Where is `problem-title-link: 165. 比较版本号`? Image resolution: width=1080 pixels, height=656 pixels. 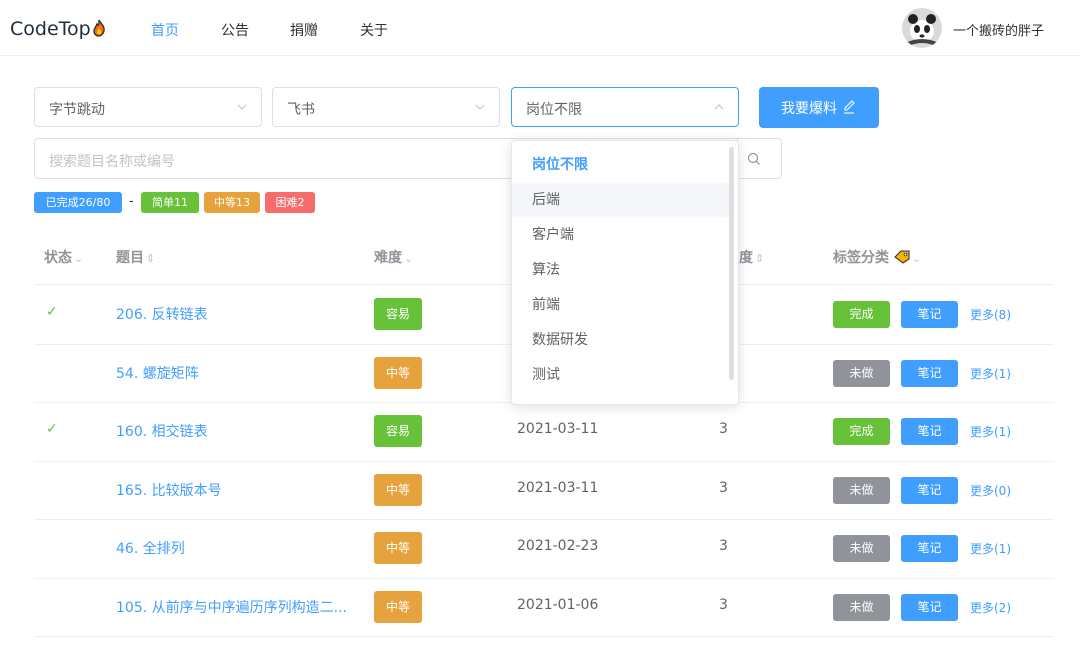 problem-title-link: 165. 比较版本号 is located at coordinates (169, 490).